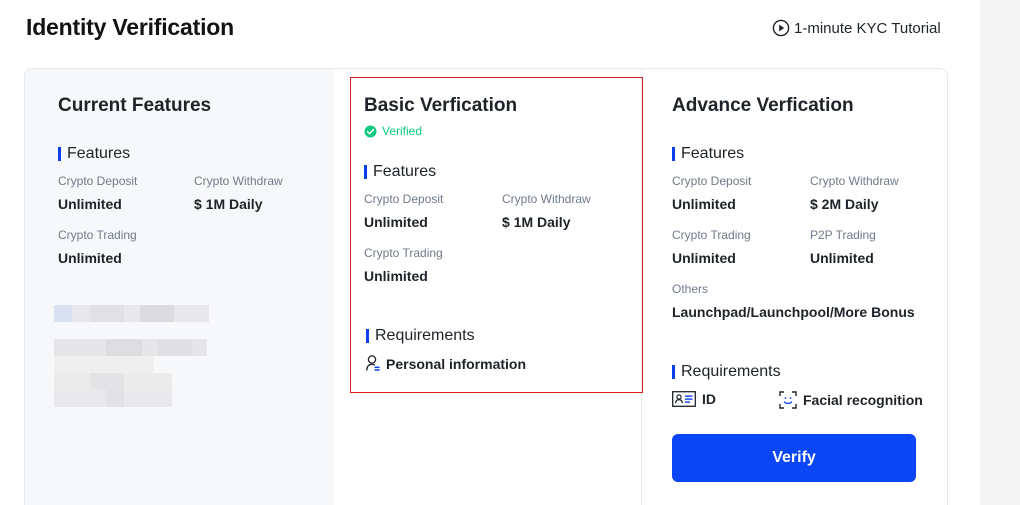 The width and height of the screenshot is (1020, 505). Describe the element at coordinates (793, 312) in the screenshot. I see `advance-others-value: Launchpad/Launchpool/More Bonus` at that location.